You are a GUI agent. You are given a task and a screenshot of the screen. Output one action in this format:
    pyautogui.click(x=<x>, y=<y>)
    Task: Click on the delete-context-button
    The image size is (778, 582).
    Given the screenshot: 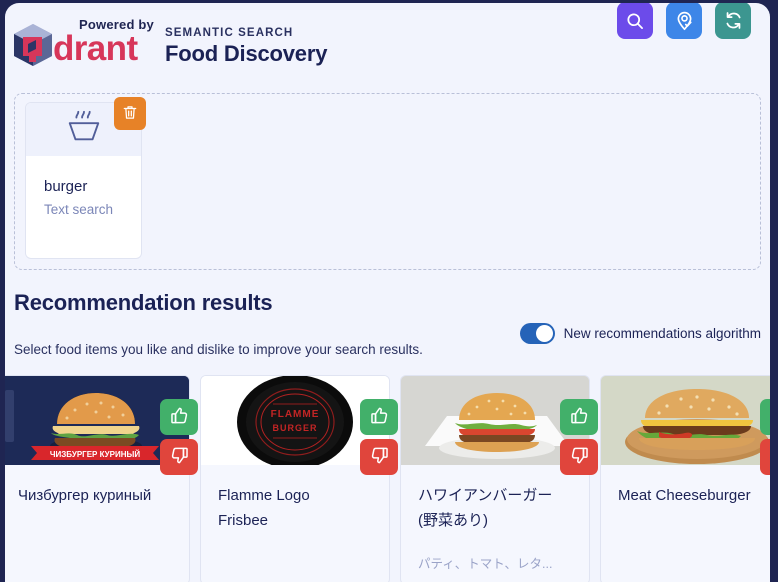 What is the action you would take?
    pyautogui.click(x=130, y=113)
    